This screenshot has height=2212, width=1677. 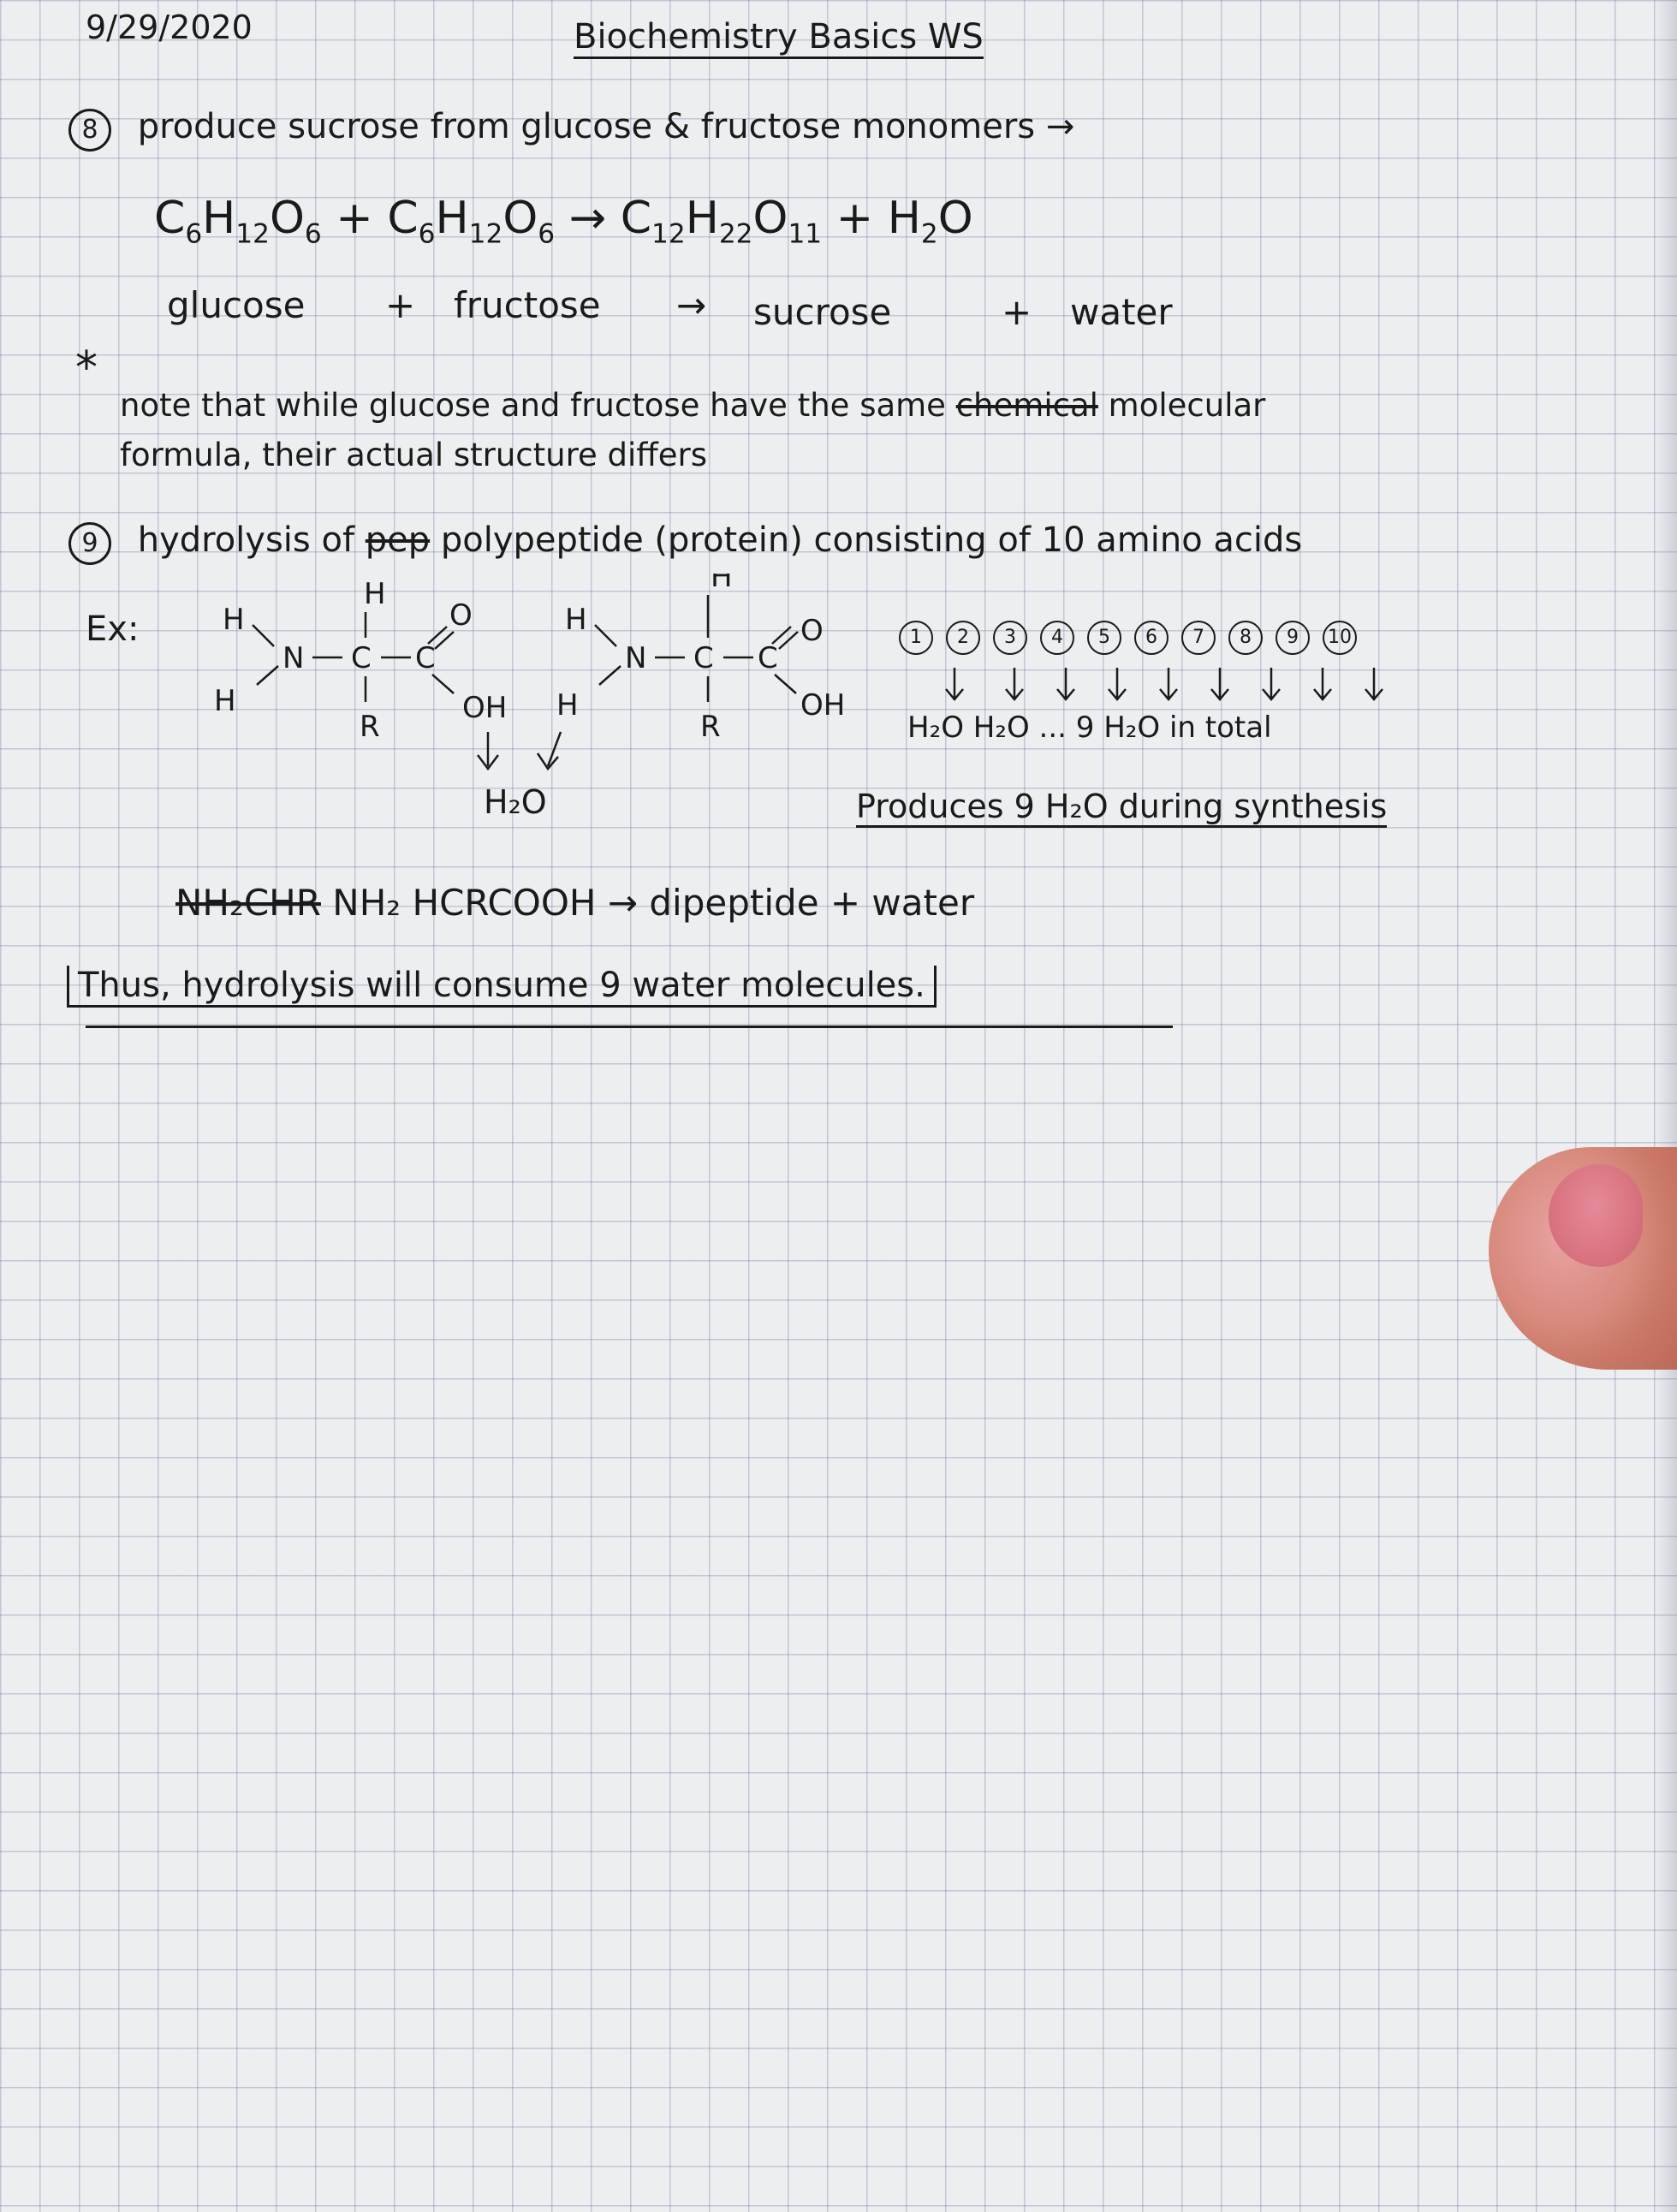 I want to click on produces-note: Produces 9 H₂O during synthesis, so click(x=1122, y=808).